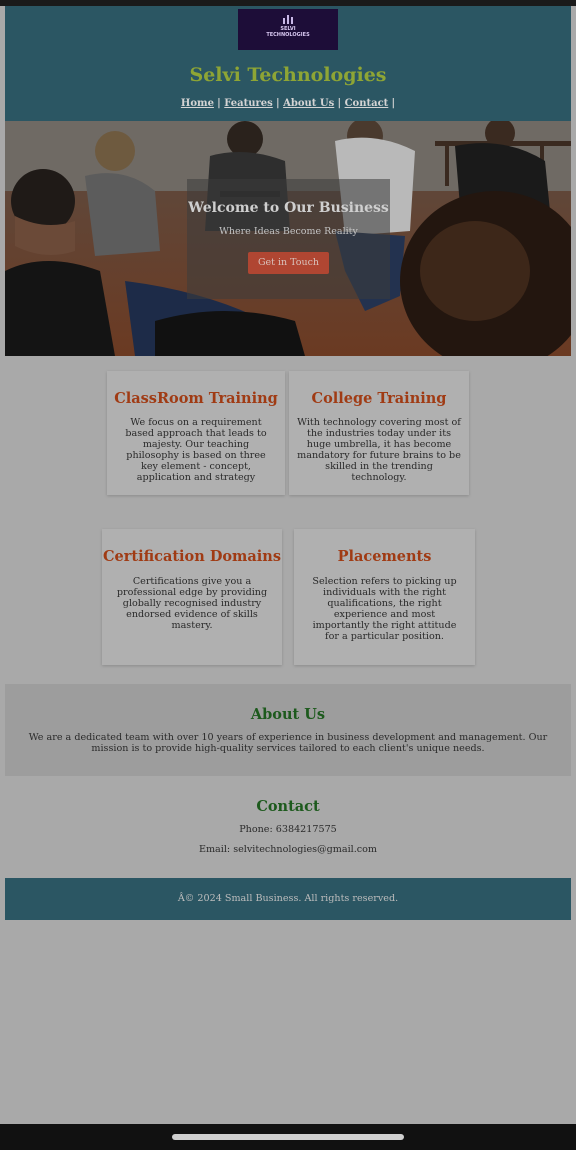 The image size is (576, 1150). What do you see at coordinates (192, 556) in the screenshot?
I see `feature-title: Certification Domains` at bounding box center [192, 556].